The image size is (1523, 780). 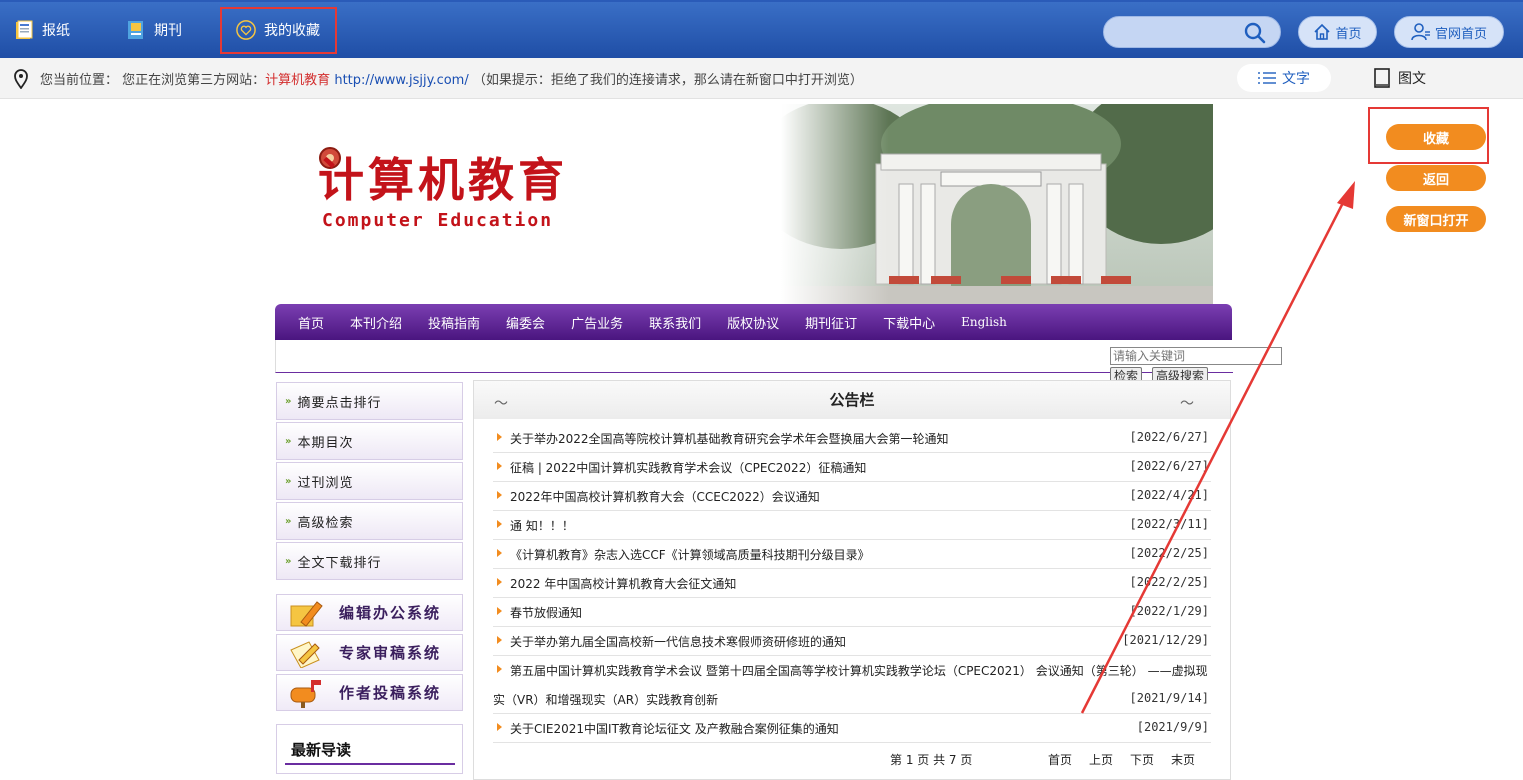 I want to click on newspaper-tab: 报纸, so click(x=42, y=30).